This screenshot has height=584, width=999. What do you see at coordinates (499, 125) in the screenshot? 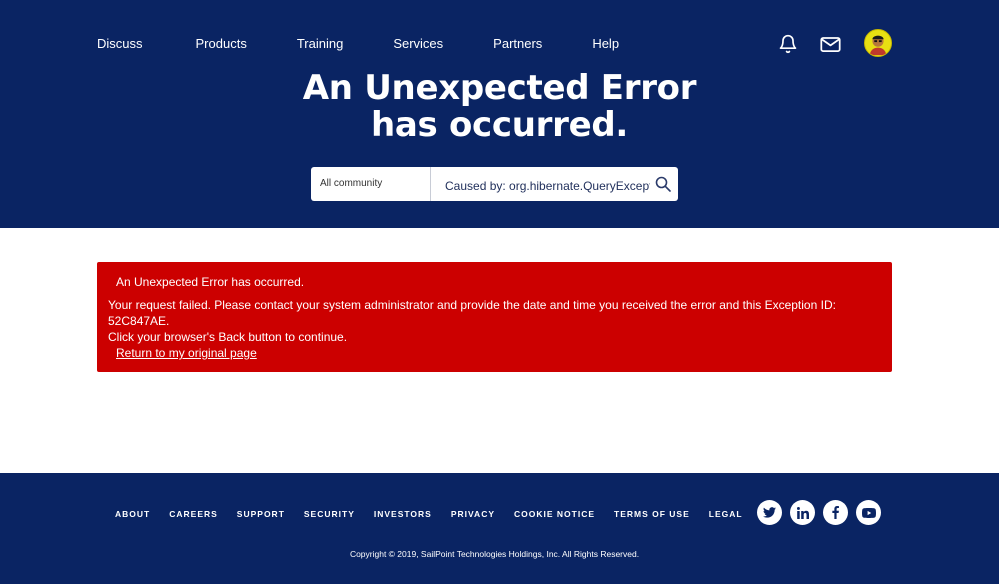
I see `title-line-2: has occurred.` at bounding box center [499, 125].